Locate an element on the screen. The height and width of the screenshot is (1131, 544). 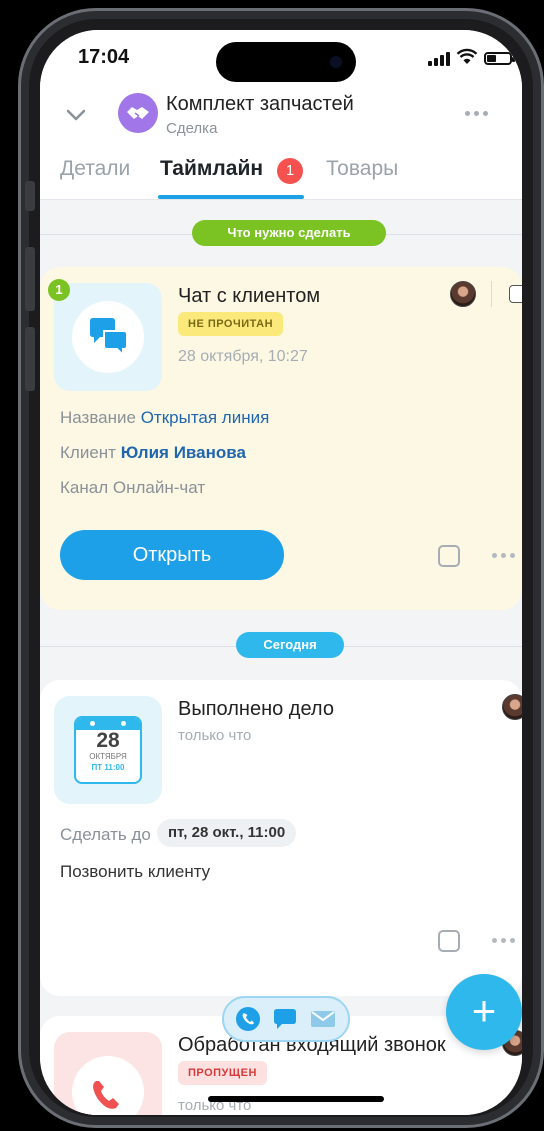
task-description: Позвонить клиенту is located at coordinates (135, 871).